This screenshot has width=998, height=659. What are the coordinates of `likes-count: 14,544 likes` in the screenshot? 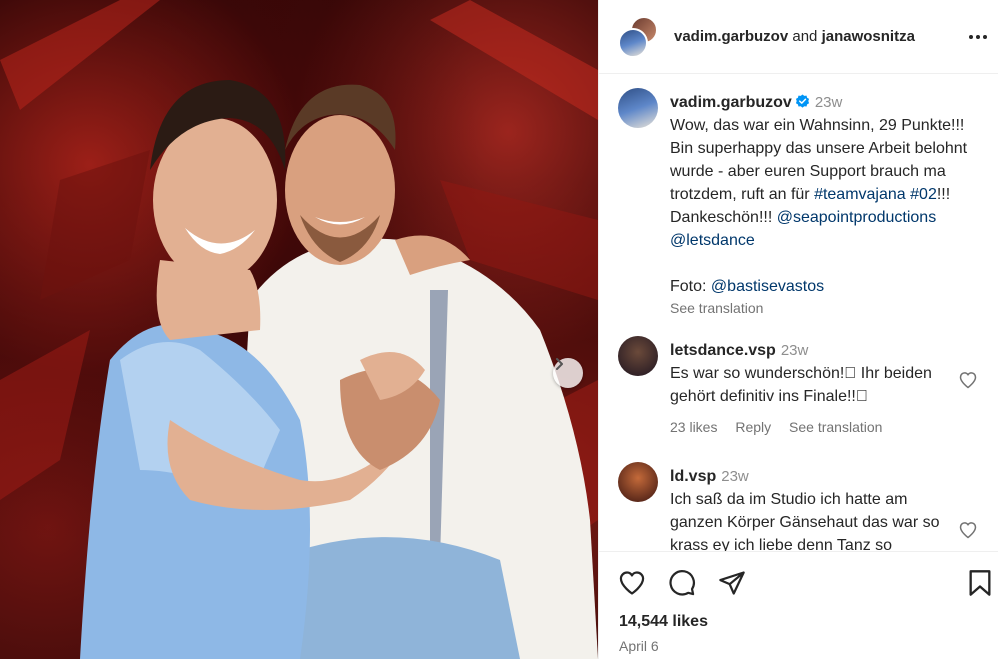 It's located at (663, 622).